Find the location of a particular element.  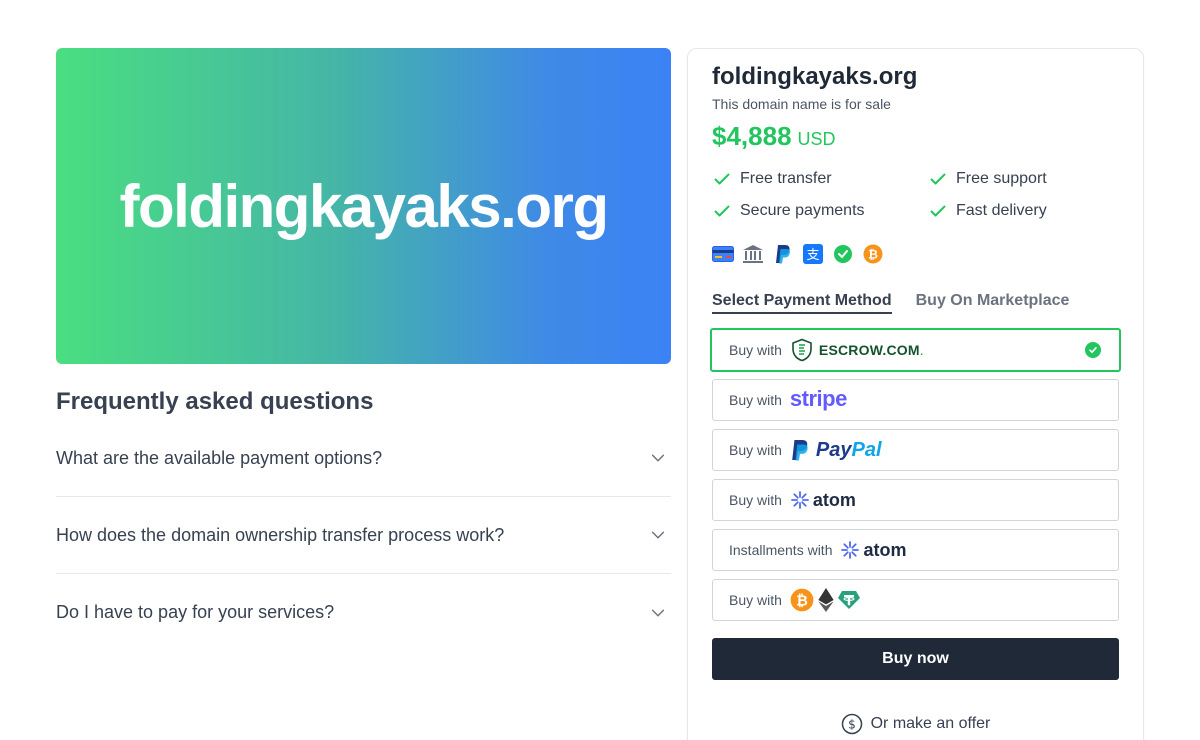

payment-option-paypal: Buy with PayPal is located at coordinates (915, 450).